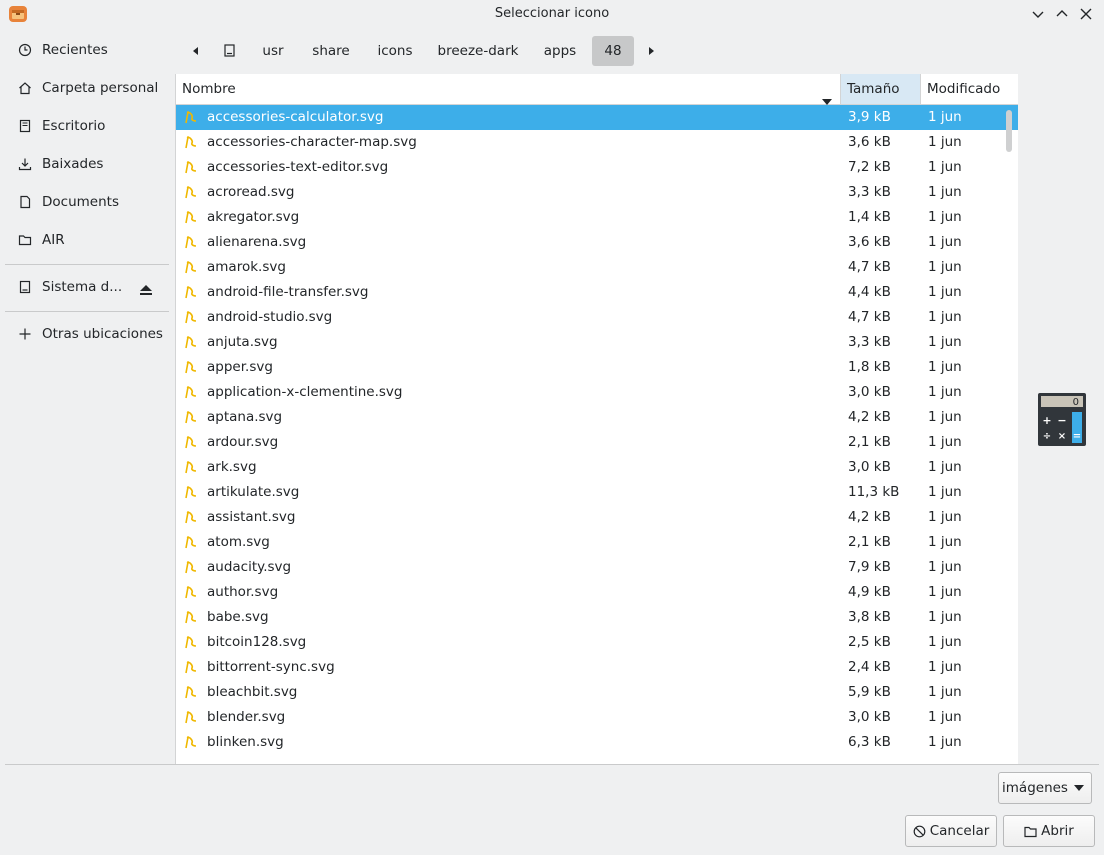  I want to click on table-row: android-file-transfer.svg 4,4 kB 1 jun, so click(597, 292).